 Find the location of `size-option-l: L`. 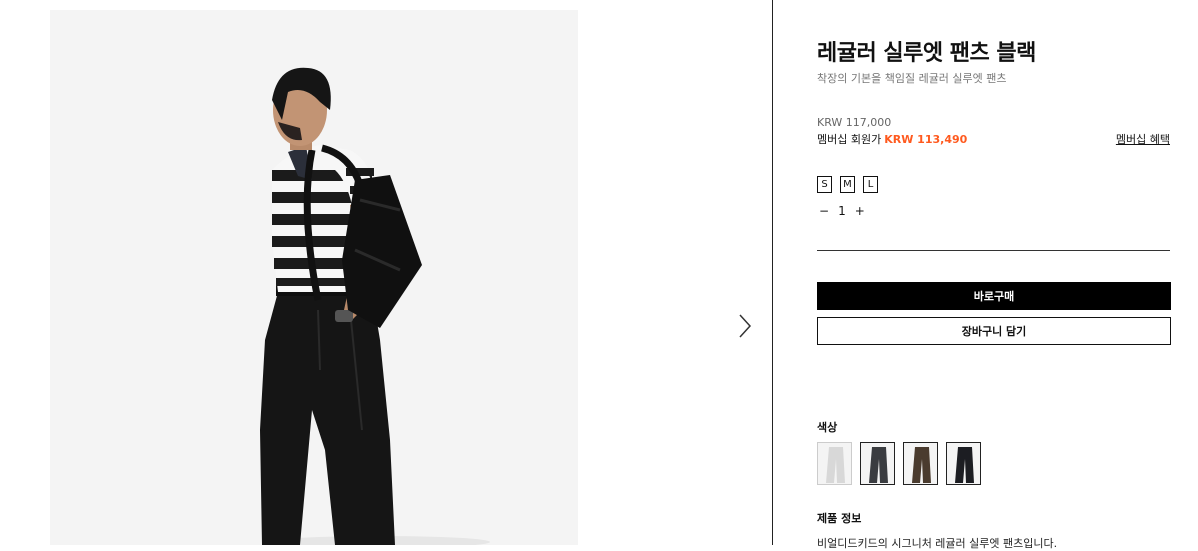

size-option-l: L is located at coordinates (870, 184).